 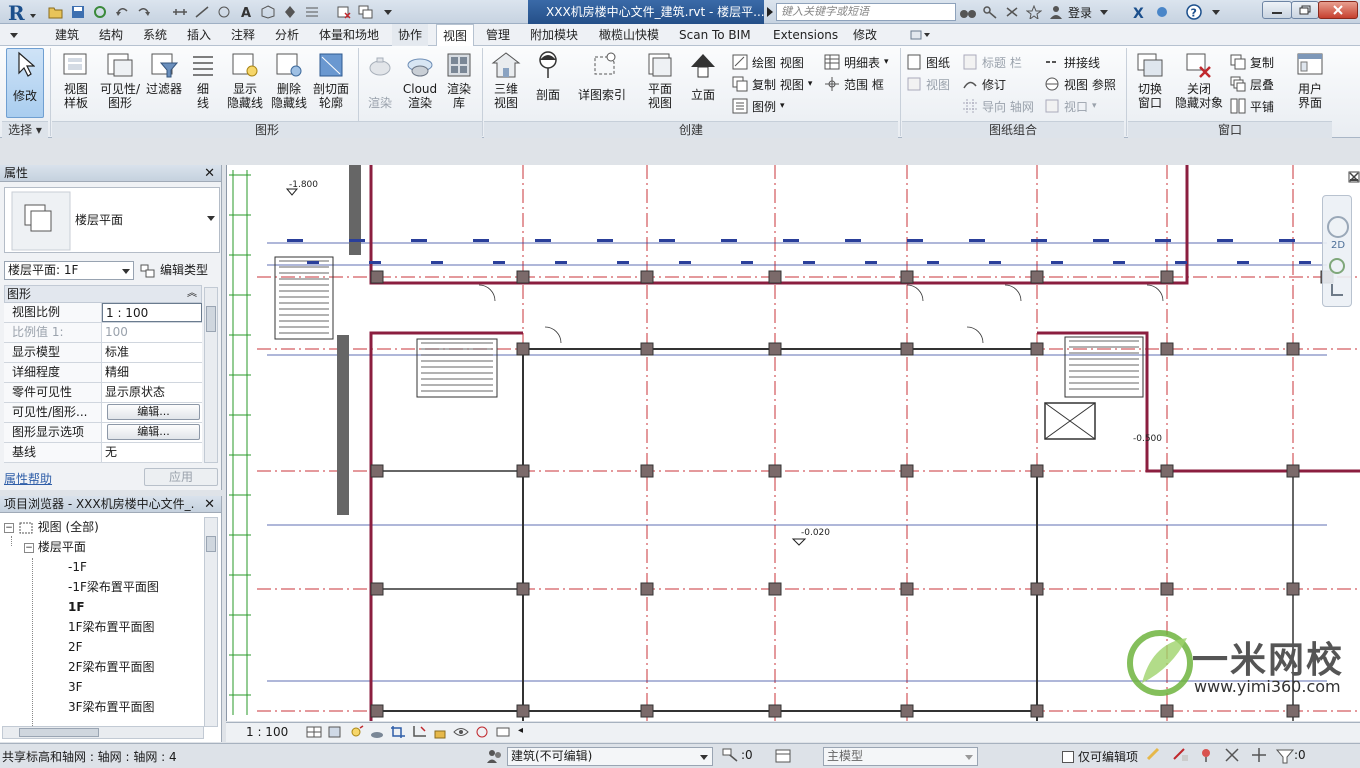 I want to click on section-button: 剖面, so click(x=548, y=76).